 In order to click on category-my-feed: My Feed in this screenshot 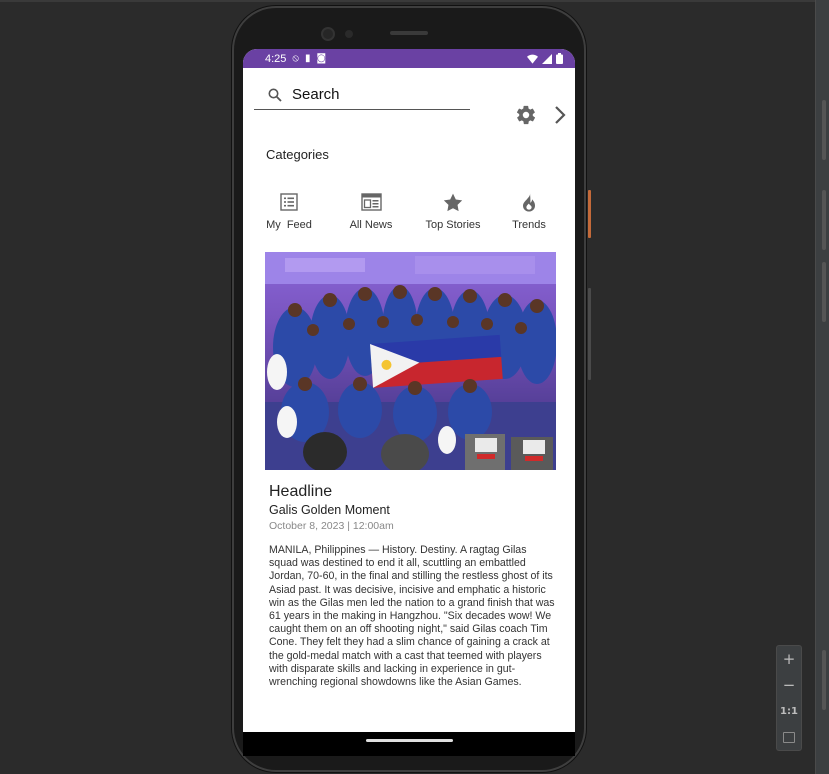, I will do `click(289, 211)`.